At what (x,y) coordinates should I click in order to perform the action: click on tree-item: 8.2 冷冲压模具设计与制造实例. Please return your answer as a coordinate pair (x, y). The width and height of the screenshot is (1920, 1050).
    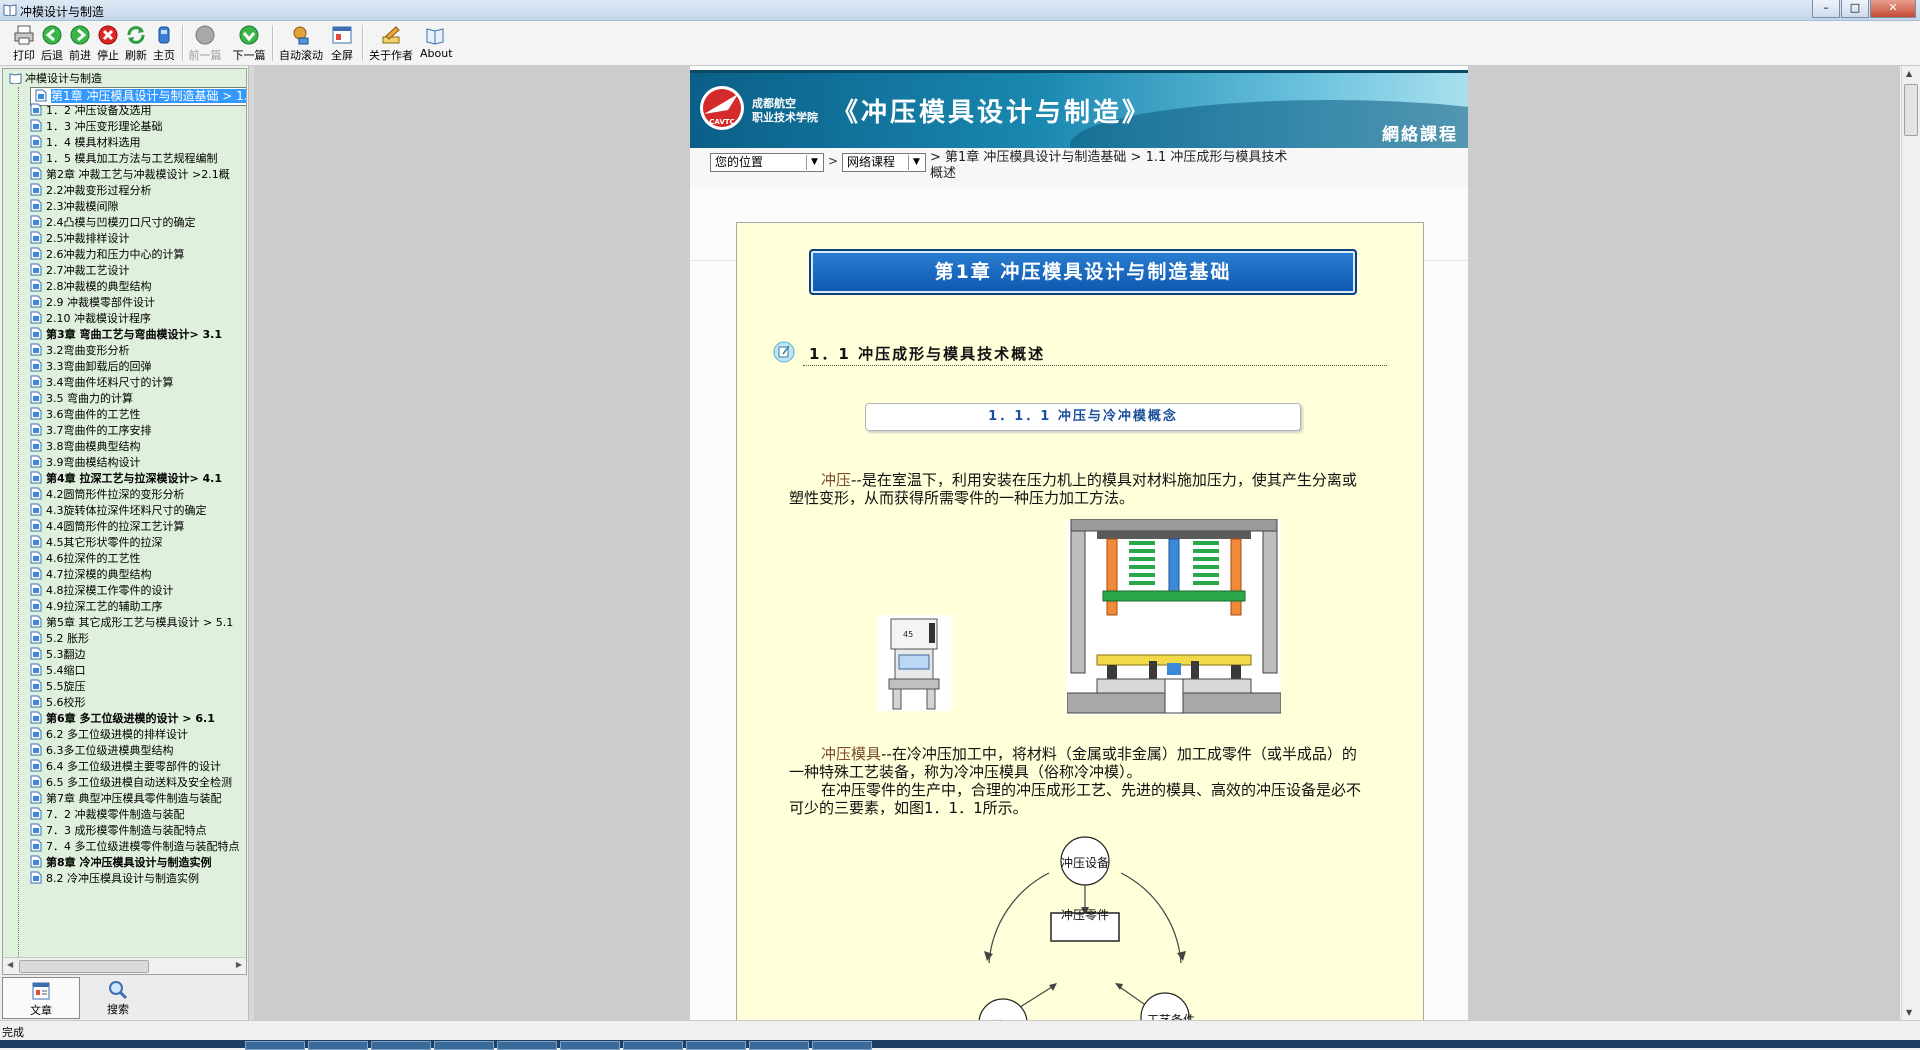
    Looking at the image, I should click on (138, 879).